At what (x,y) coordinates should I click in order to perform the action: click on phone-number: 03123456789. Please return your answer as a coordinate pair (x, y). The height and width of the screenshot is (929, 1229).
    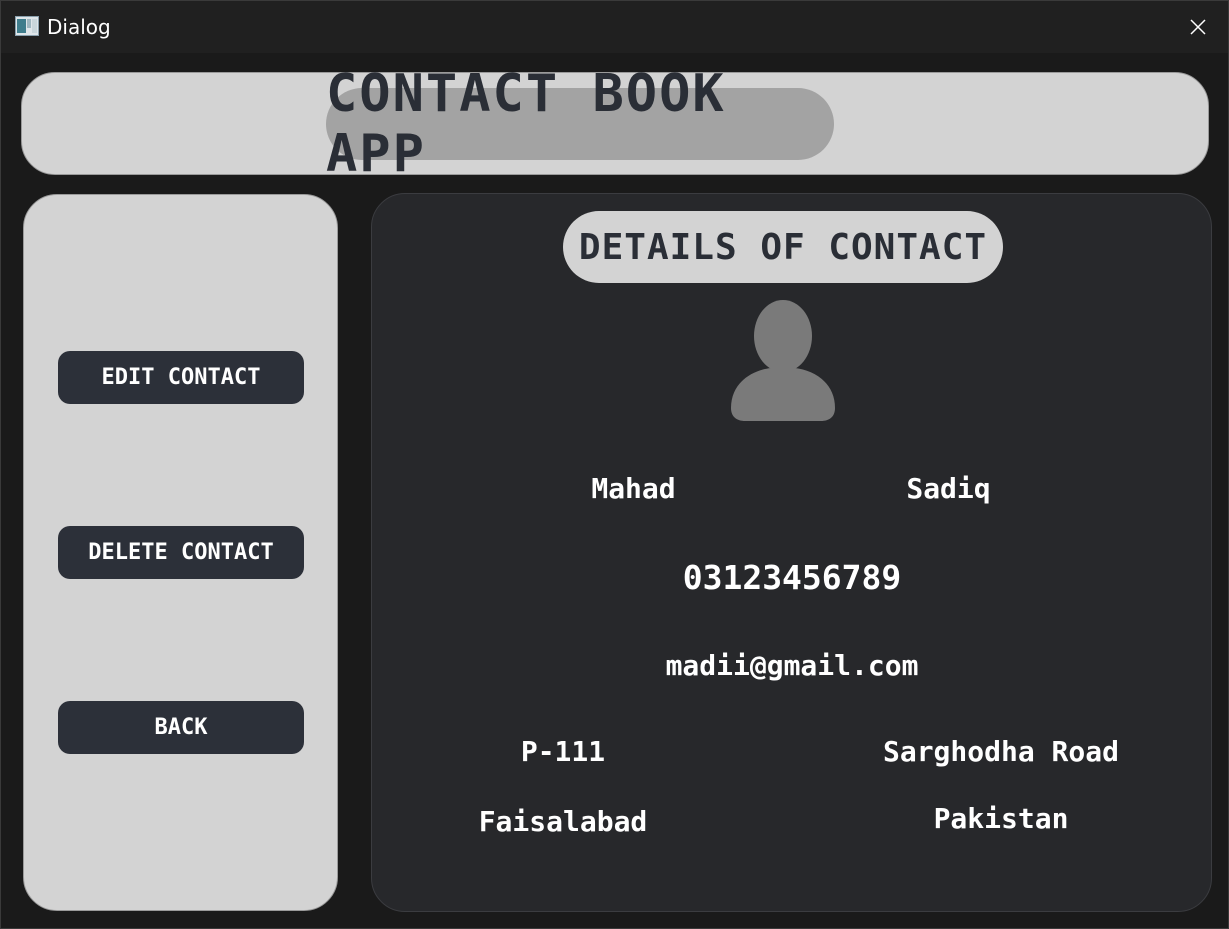
    Looking at the image, I should click on (792, 577).